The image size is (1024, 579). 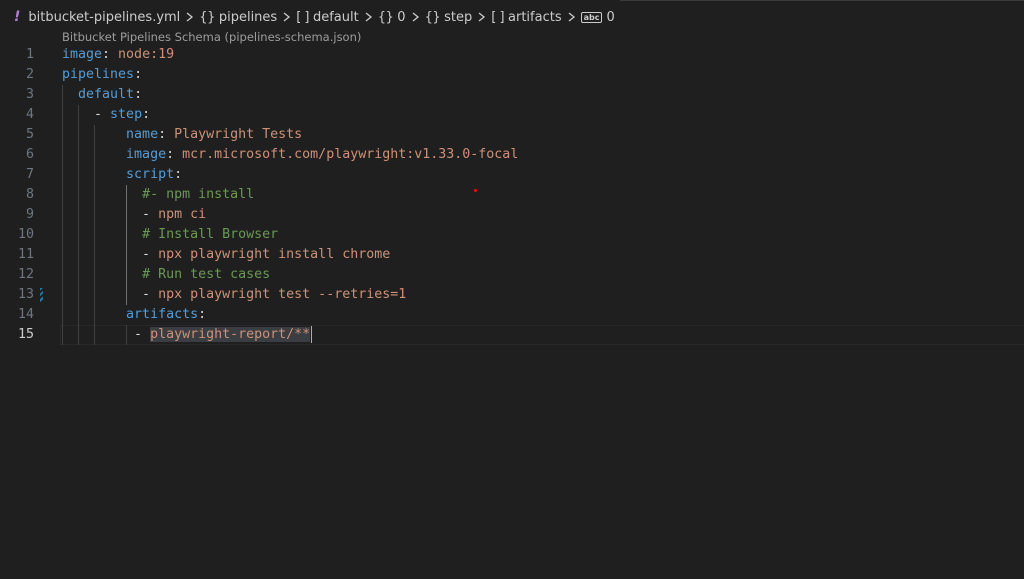 I want to click on yaml-comment: # Install Browser, so click(x=210, y=234).